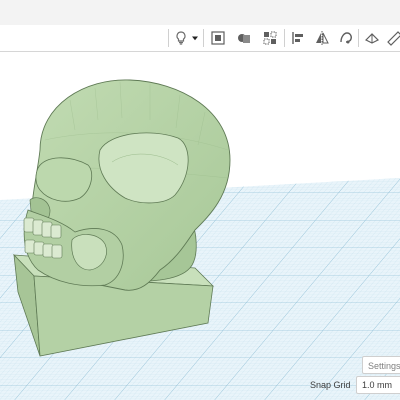 This screenshot has width=400, height=400. What do you see at coordinates (322, 38) in the screenshot?
I see `mirror-icon` at bounding box center [322, 38].